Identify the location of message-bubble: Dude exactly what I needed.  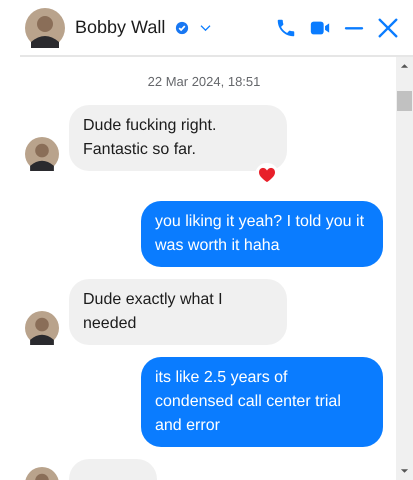
(178, 312).